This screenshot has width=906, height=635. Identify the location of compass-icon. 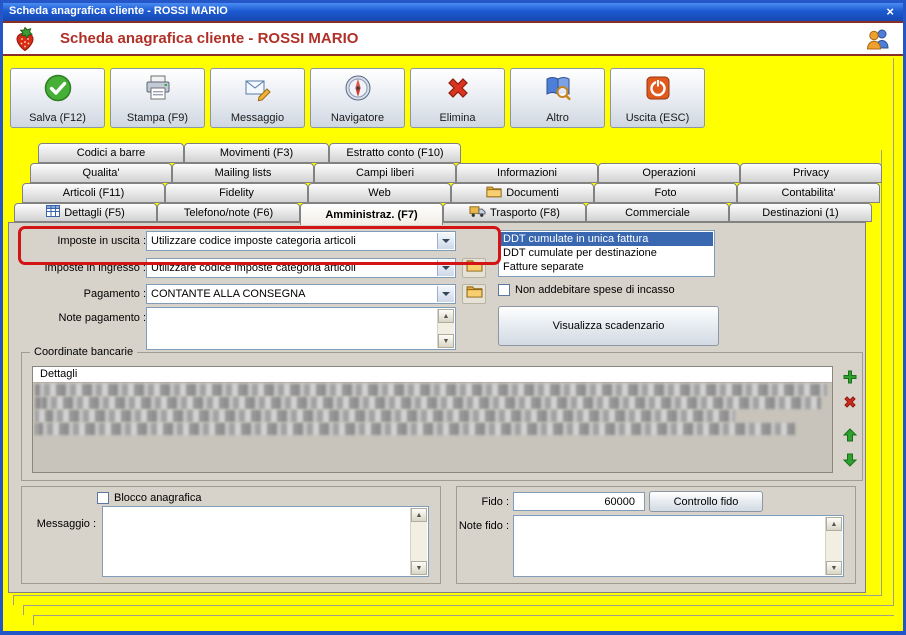
(358, 90).